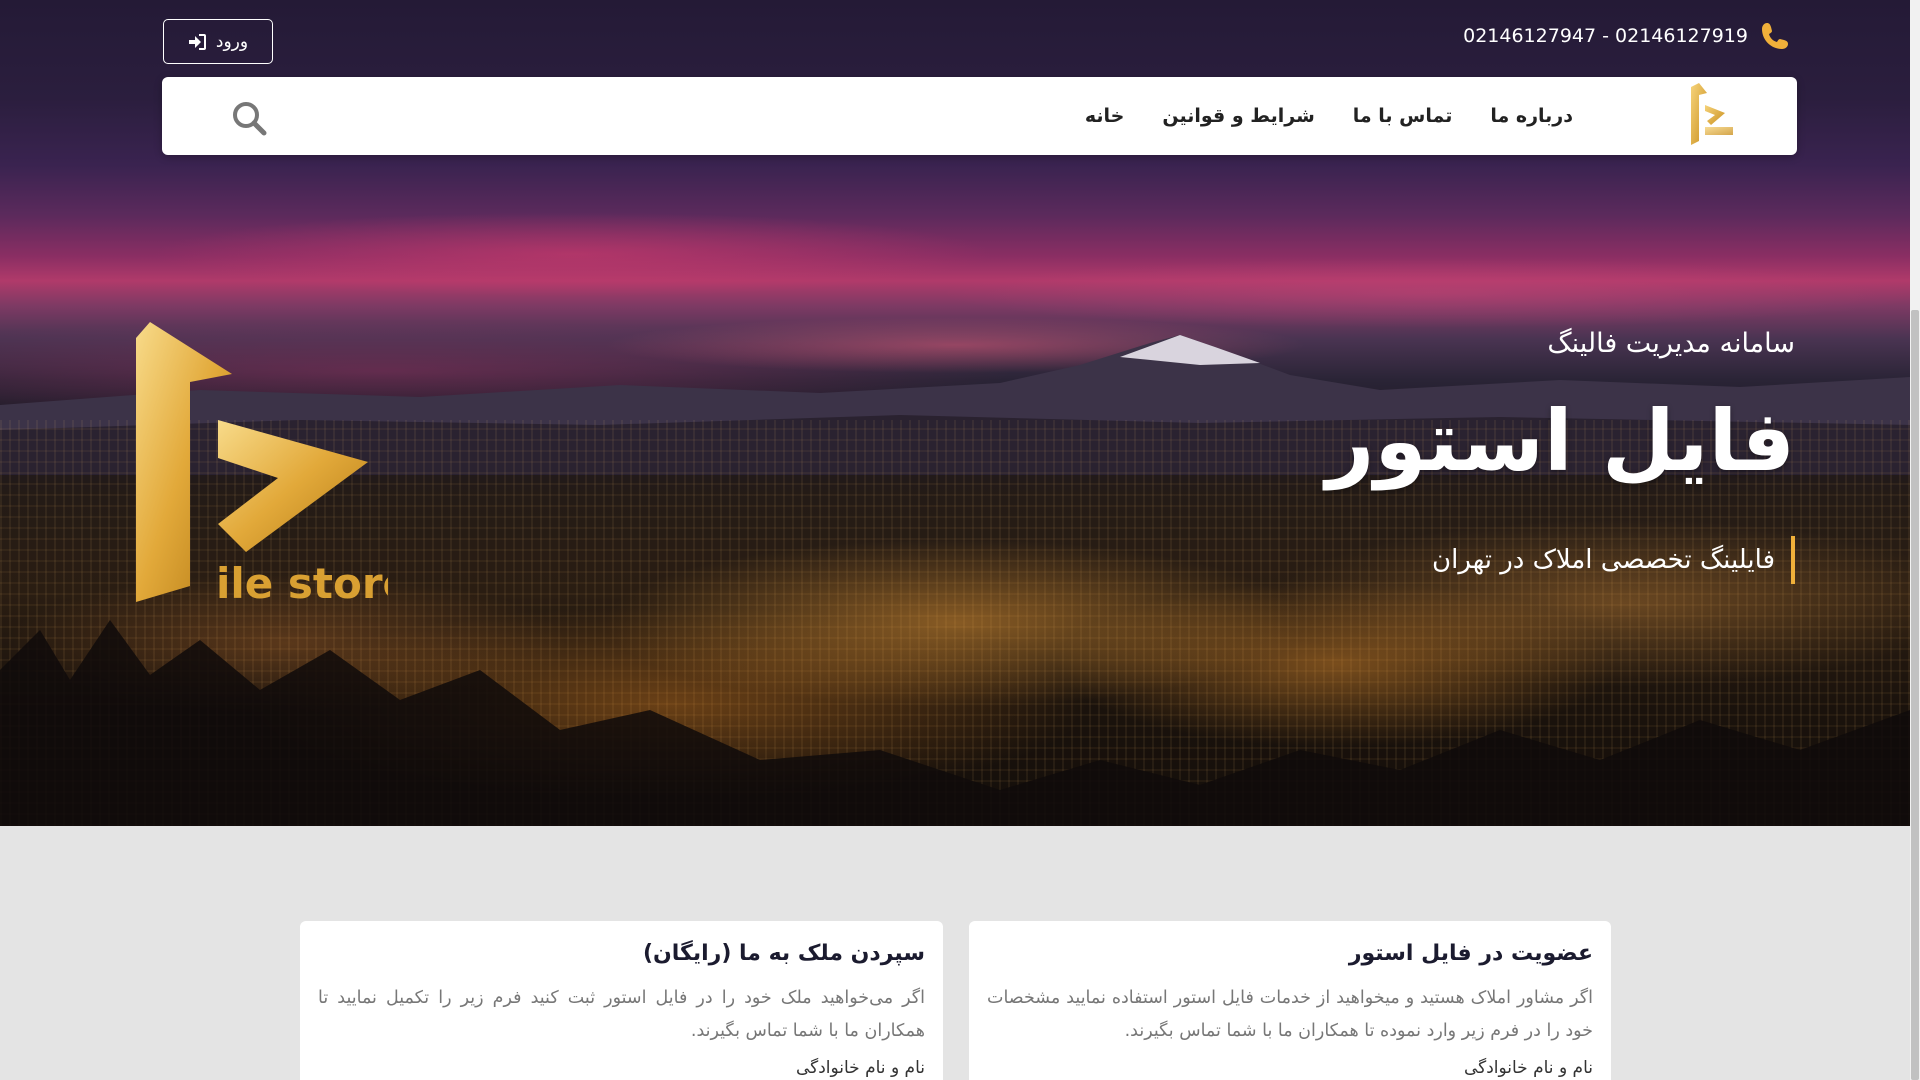 The height and width of the screenshot is (1080, 1920). What do you see at coordinates (979, 116) in the screenshot?
I see `main-navbar: خانه شرایط و قوانین تماس با ما درباره ما` at bounding box center [979, 116].